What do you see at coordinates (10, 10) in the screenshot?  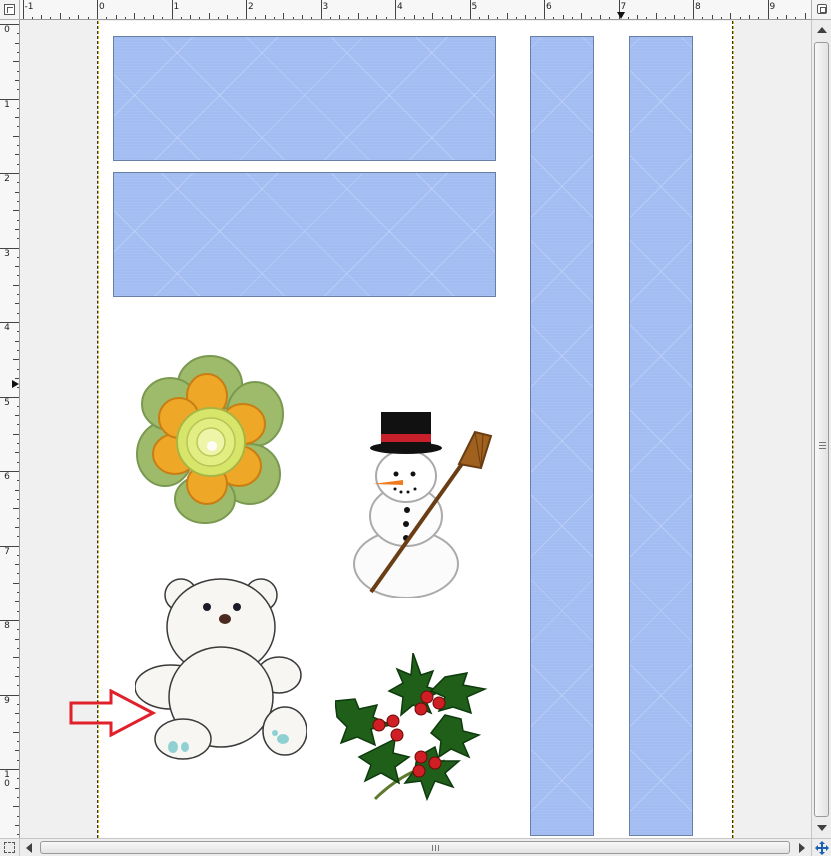 I see `ruler-origin-button` at bounding box center [10, 10].